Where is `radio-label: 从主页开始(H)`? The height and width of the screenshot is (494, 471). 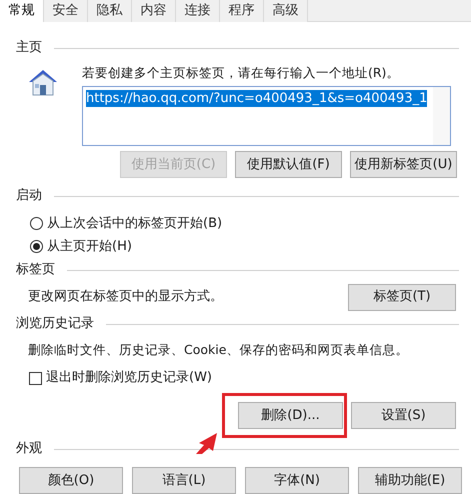
radio-label: 从主页开始(H) is located at coordinates (89, 247).